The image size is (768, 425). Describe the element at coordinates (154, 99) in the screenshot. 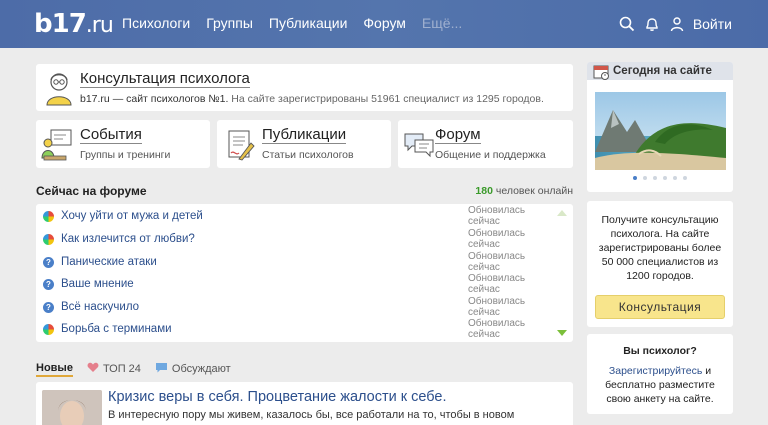

I see `site-tagline: b17.ru — сайт психологов №1.` at that location.